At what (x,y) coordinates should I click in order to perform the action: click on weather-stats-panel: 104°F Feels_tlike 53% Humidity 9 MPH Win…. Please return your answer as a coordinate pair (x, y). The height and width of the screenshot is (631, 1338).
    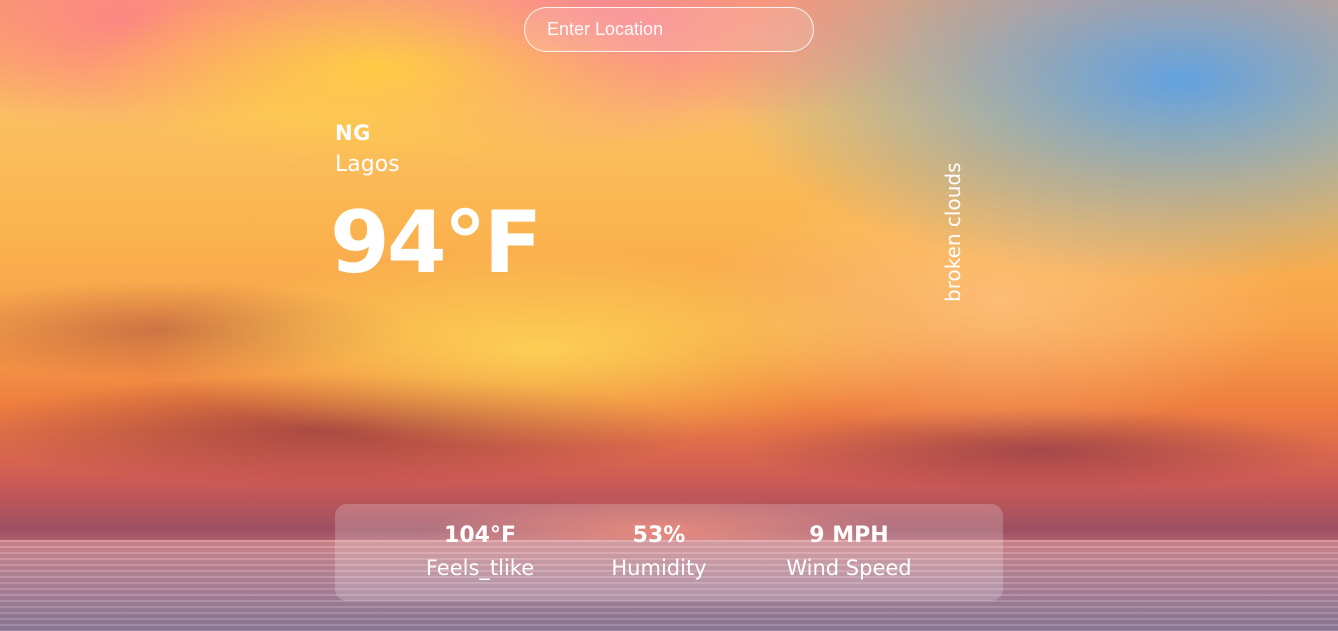
    Looking at the image, I should click on (669, 552).